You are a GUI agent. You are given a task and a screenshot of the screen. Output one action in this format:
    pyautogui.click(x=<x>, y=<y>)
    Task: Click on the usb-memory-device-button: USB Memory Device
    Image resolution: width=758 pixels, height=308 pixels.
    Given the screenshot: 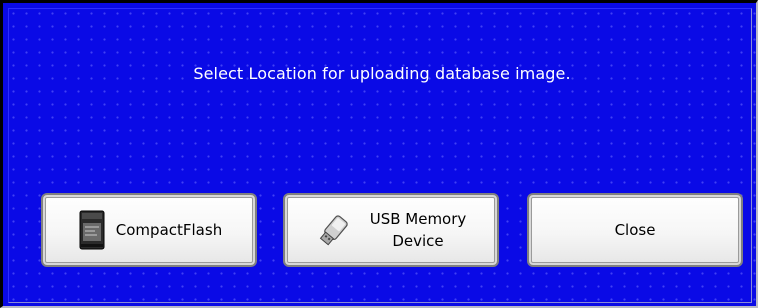 What is the action you would take?
    pyautogui.click(x=391, y=230)
    